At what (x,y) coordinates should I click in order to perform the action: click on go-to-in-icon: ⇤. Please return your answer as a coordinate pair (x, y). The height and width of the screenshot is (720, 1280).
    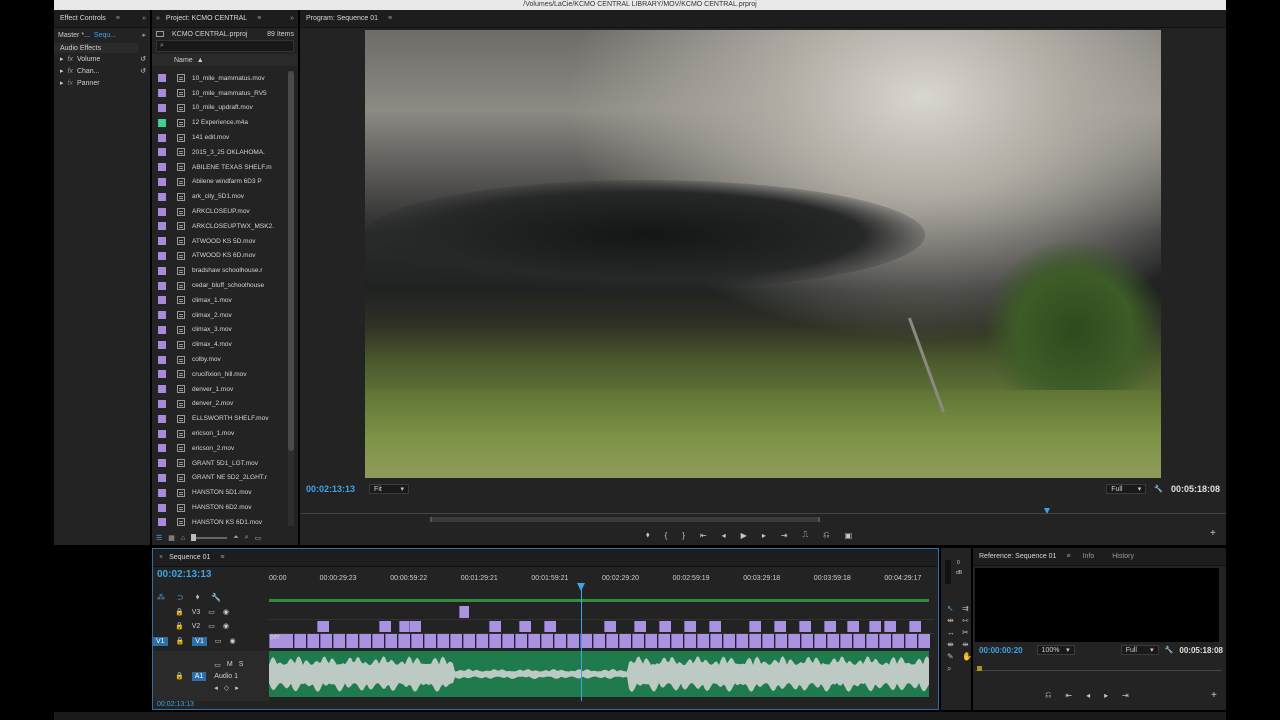
    Looking at the image, I should click on (1068, 695).